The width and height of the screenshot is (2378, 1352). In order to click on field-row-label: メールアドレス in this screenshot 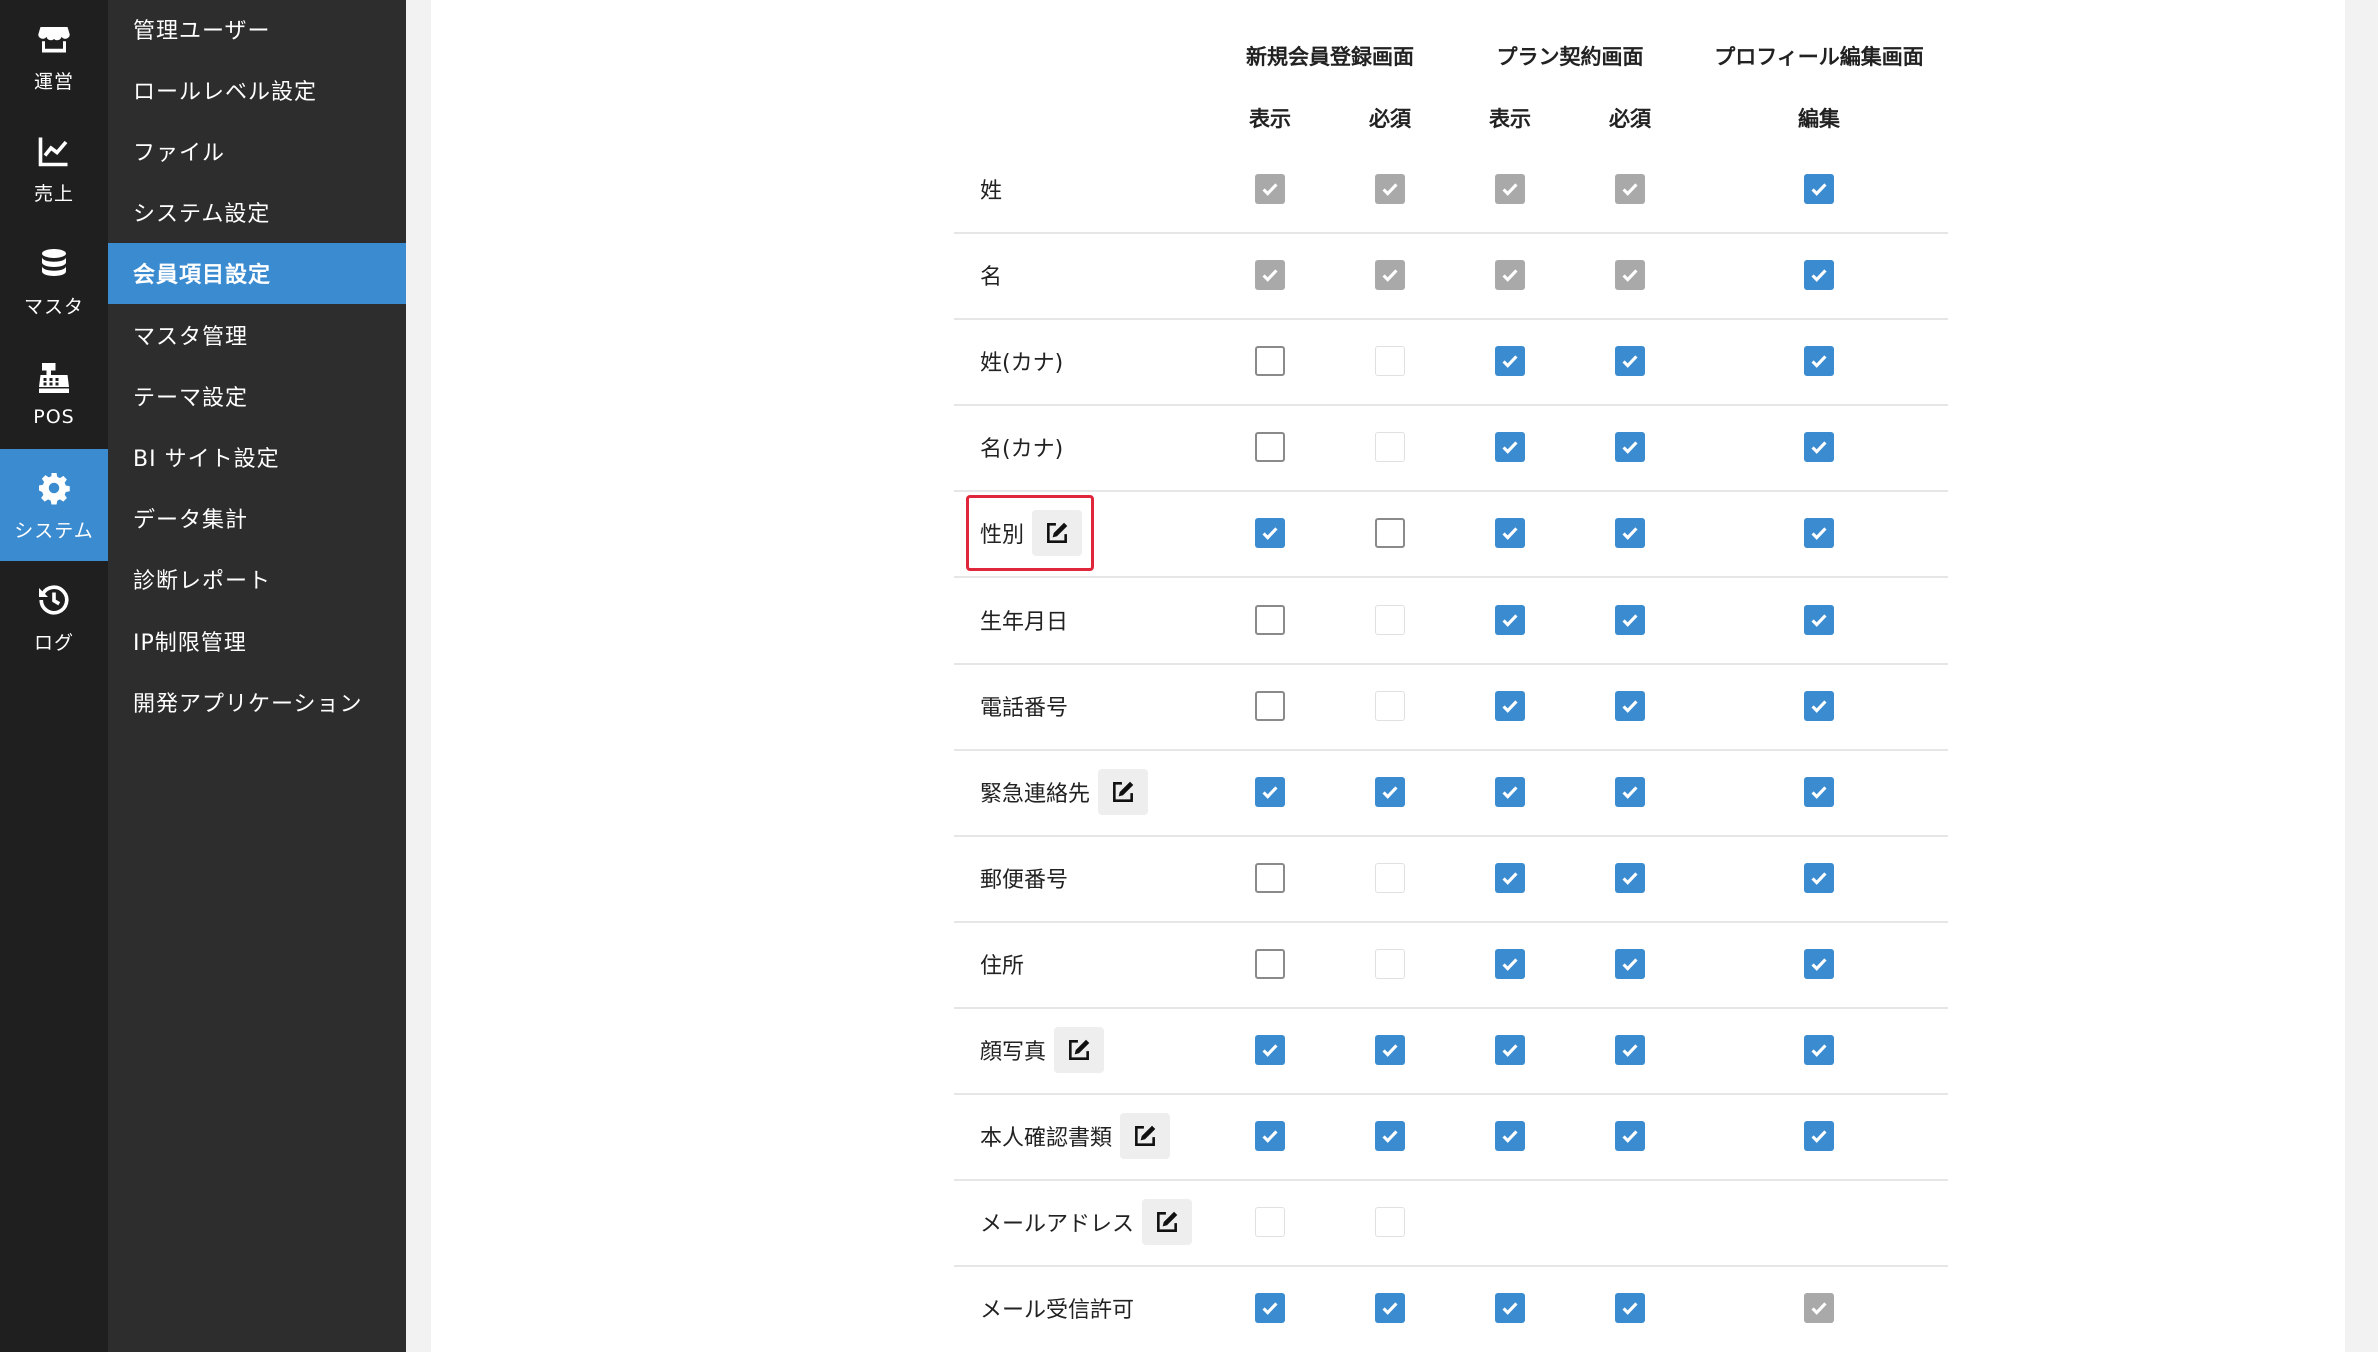, I will do `click(1086, 1222)`.